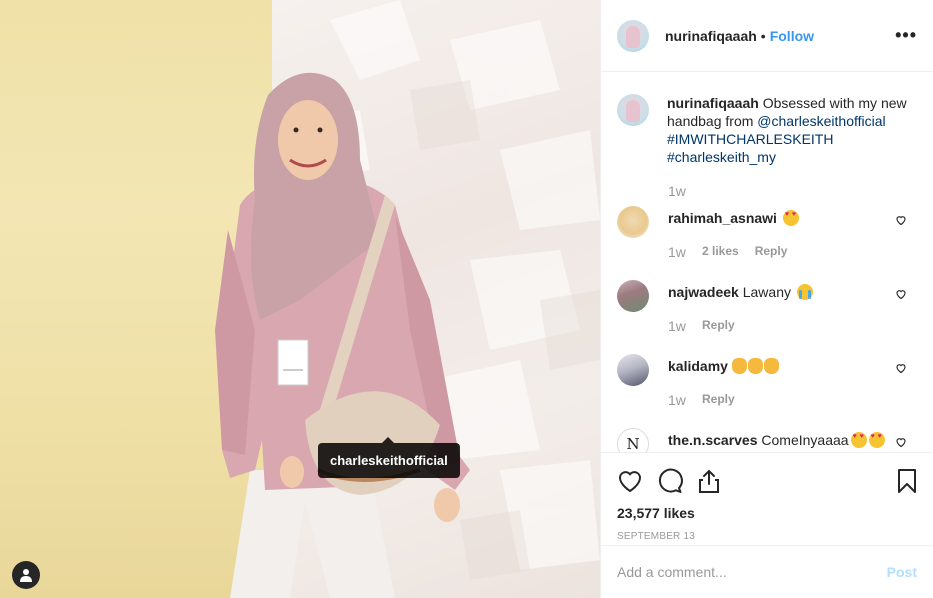  I want to click on post-header: nurinafiqaaah • Follow •••, so click(767, 36).